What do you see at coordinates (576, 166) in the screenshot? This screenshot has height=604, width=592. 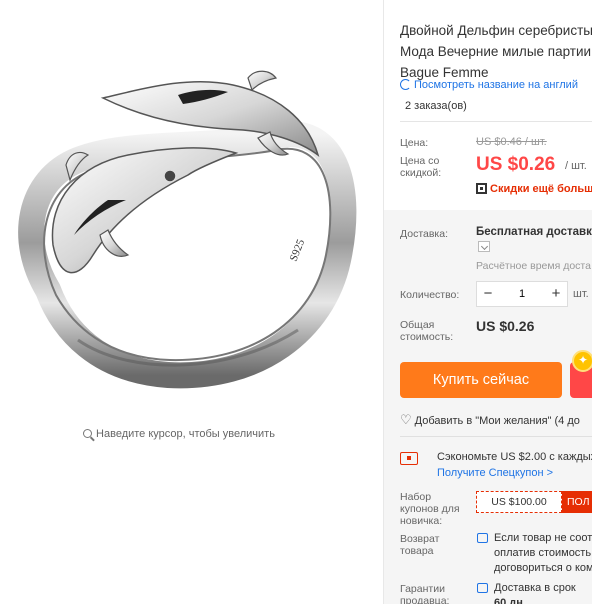 I see `price-unit: / шт.` at bounding box center [576, 166].